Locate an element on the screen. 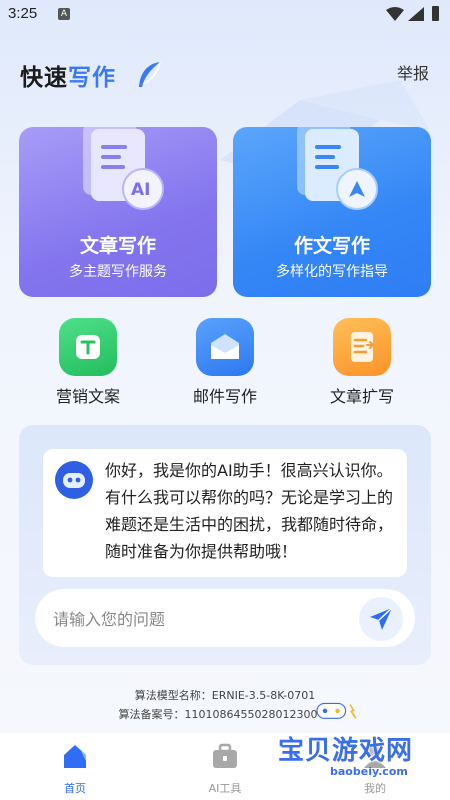 The image size is (450, 800). app-title: 快速写作 is located at coordinates (68, 75).